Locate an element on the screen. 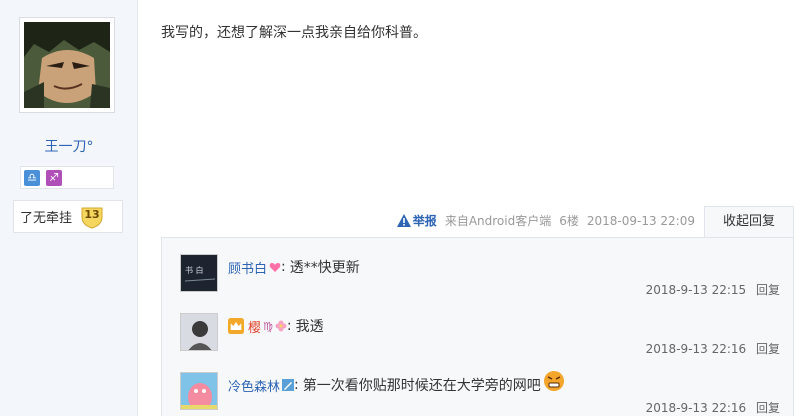 Image resolution: width=811 pixels, height=416 pixels. collapse-replies-button: 收起回复 is located at coordinates (749, 222).